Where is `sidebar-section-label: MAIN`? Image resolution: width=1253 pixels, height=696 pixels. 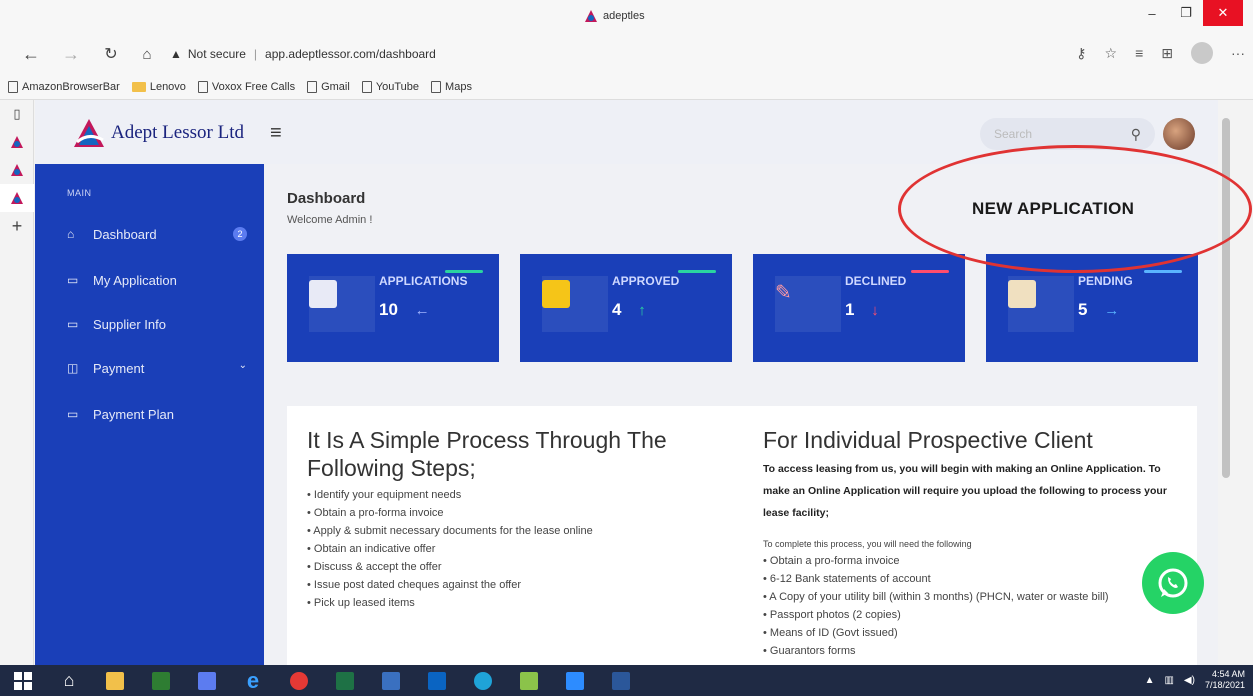
sidebar-section-label: MAIN is located at coordinates (79, 193).